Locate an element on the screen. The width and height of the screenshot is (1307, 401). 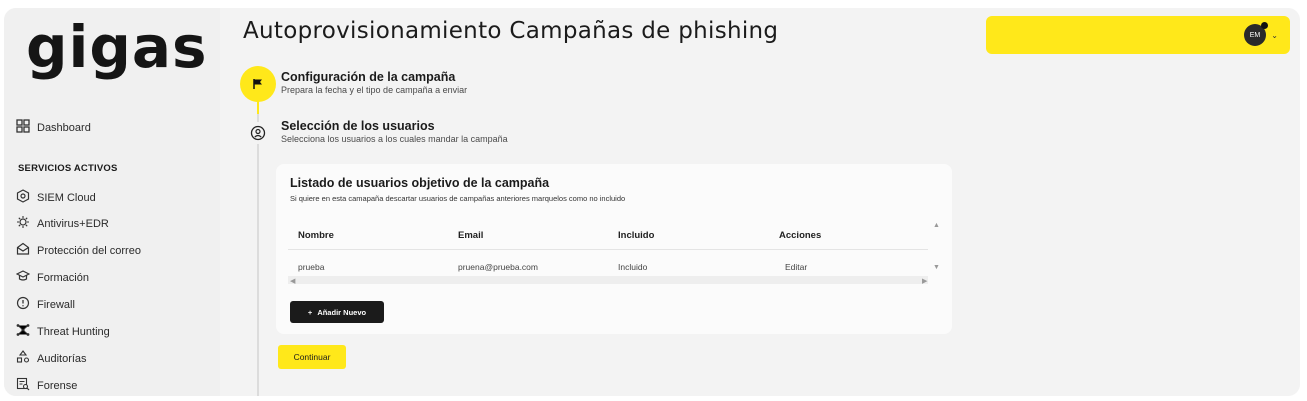
top-bar: EM ⌄ is located at coordinates (1138, 35).